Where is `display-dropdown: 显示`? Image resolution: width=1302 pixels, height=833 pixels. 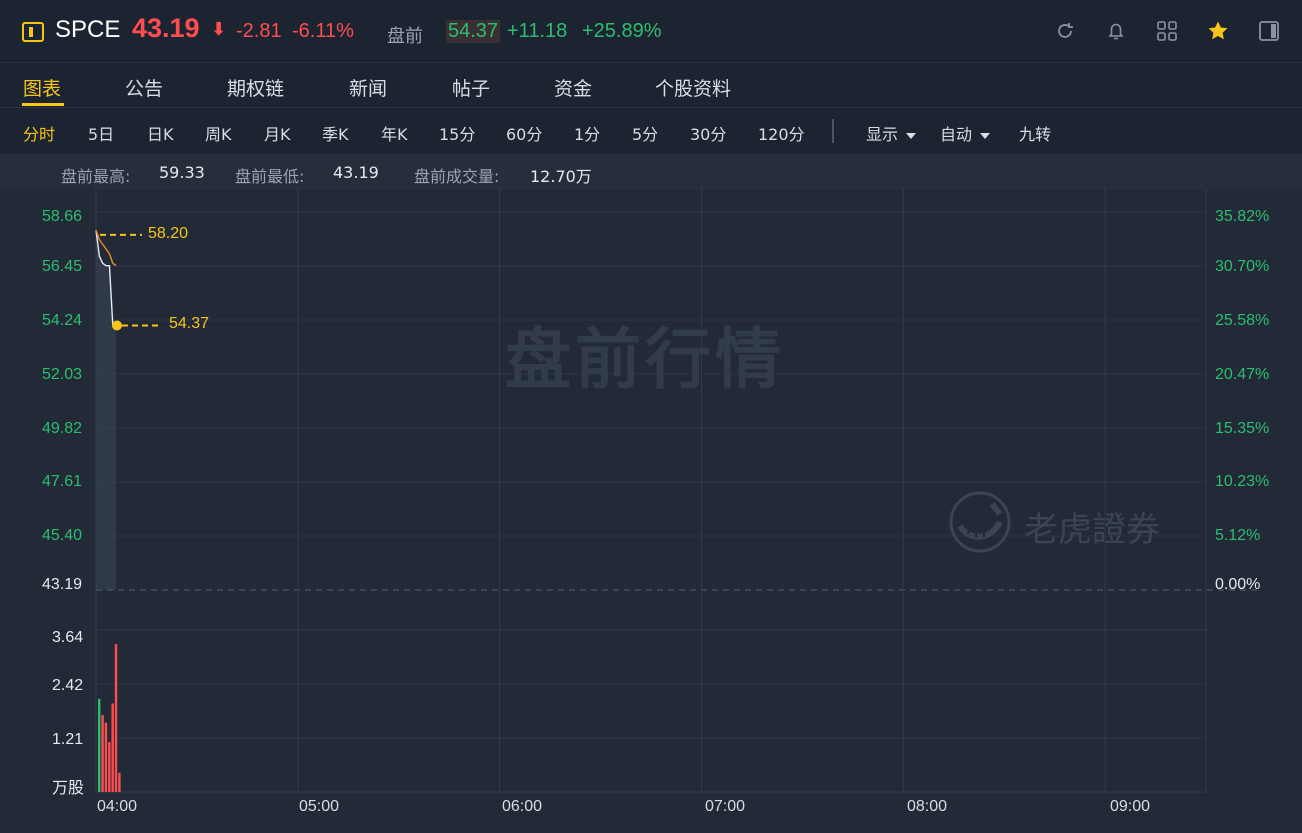 display-dropdown: 显示 is located at coordinates (891, 133).